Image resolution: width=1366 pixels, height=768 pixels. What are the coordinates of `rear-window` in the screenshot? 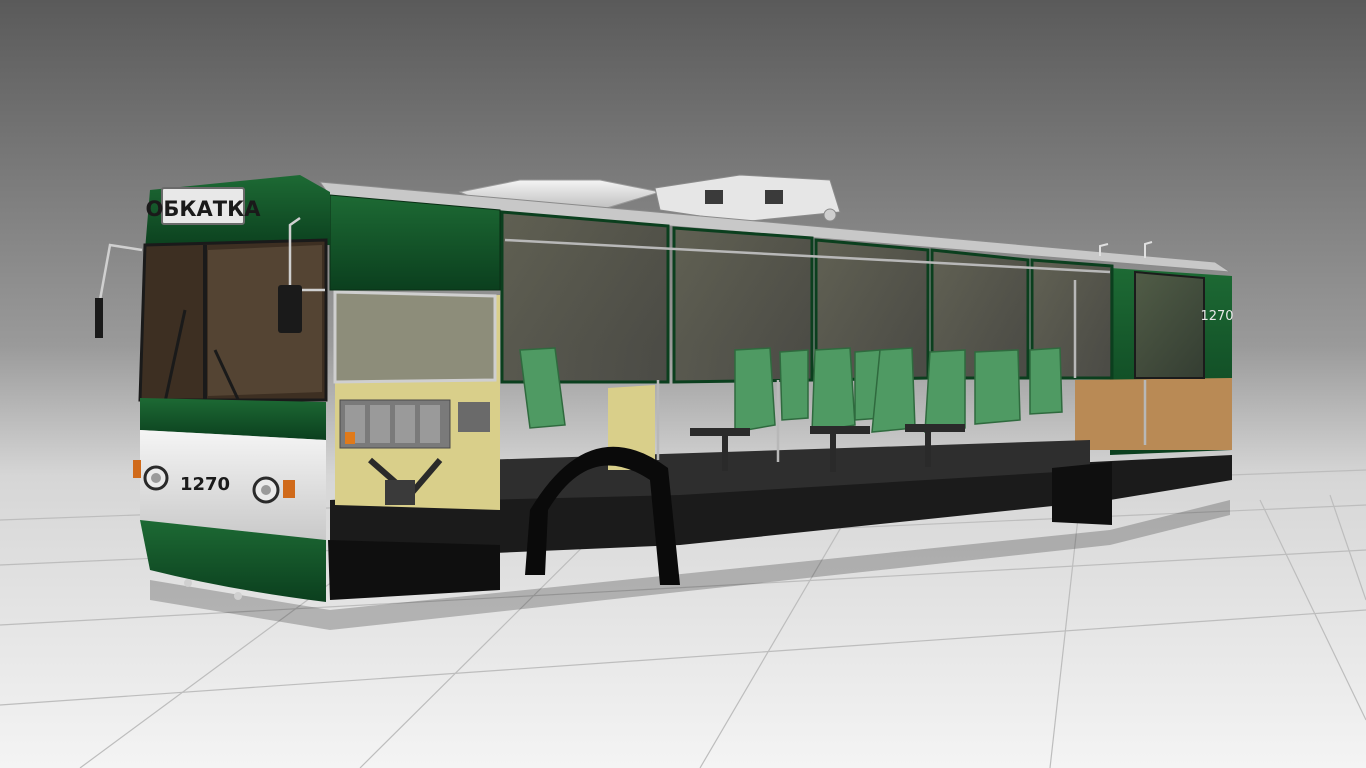 It's located at (1169, 324).